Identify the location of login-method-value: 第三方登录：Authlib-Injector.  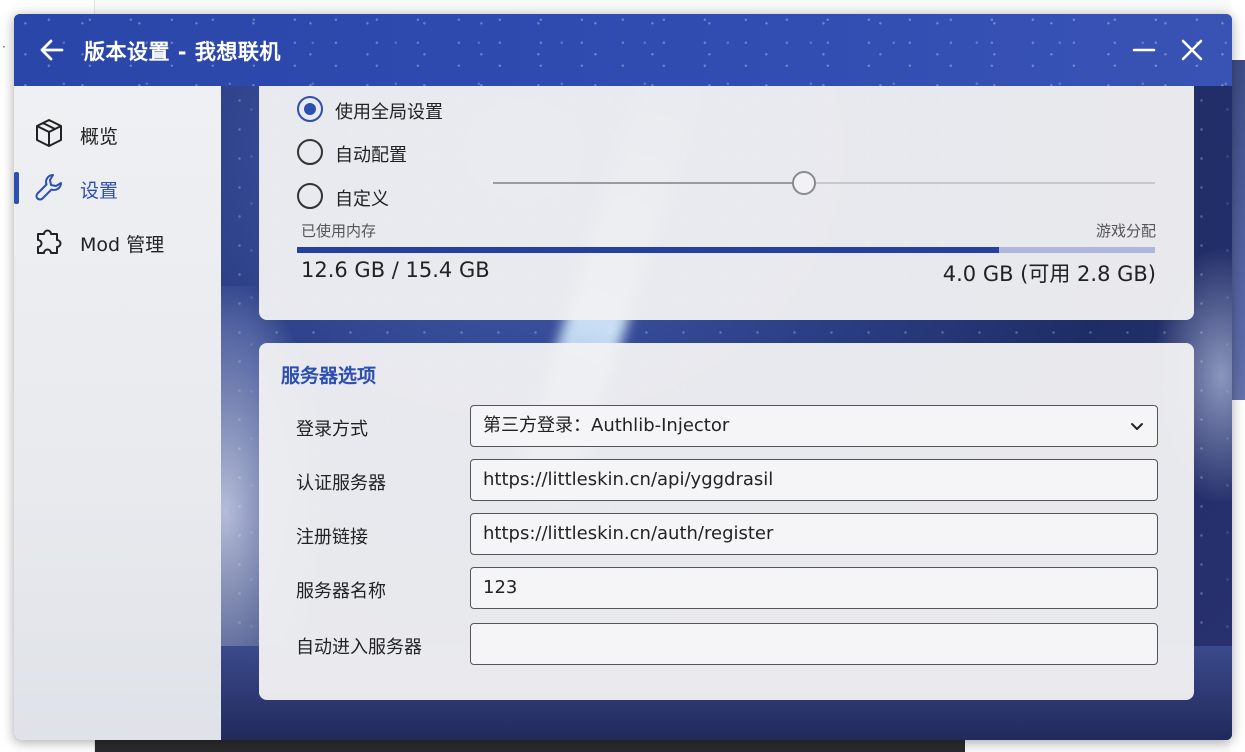
(606, 425).